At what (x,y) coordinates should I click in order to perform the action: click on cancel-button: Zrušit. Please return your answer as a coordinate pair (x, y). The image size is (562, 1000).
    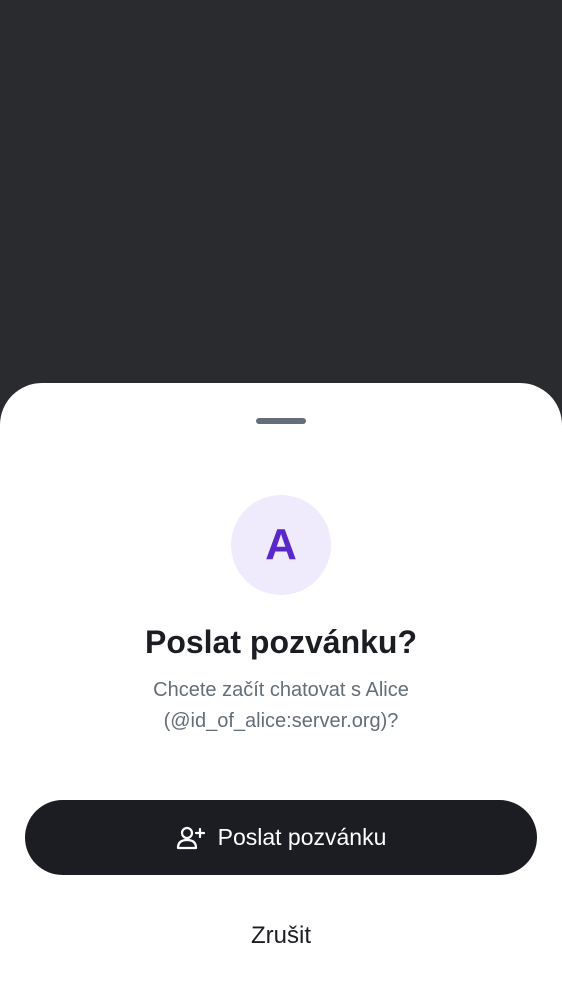
    Looking at the image, I should click on (281, 936).